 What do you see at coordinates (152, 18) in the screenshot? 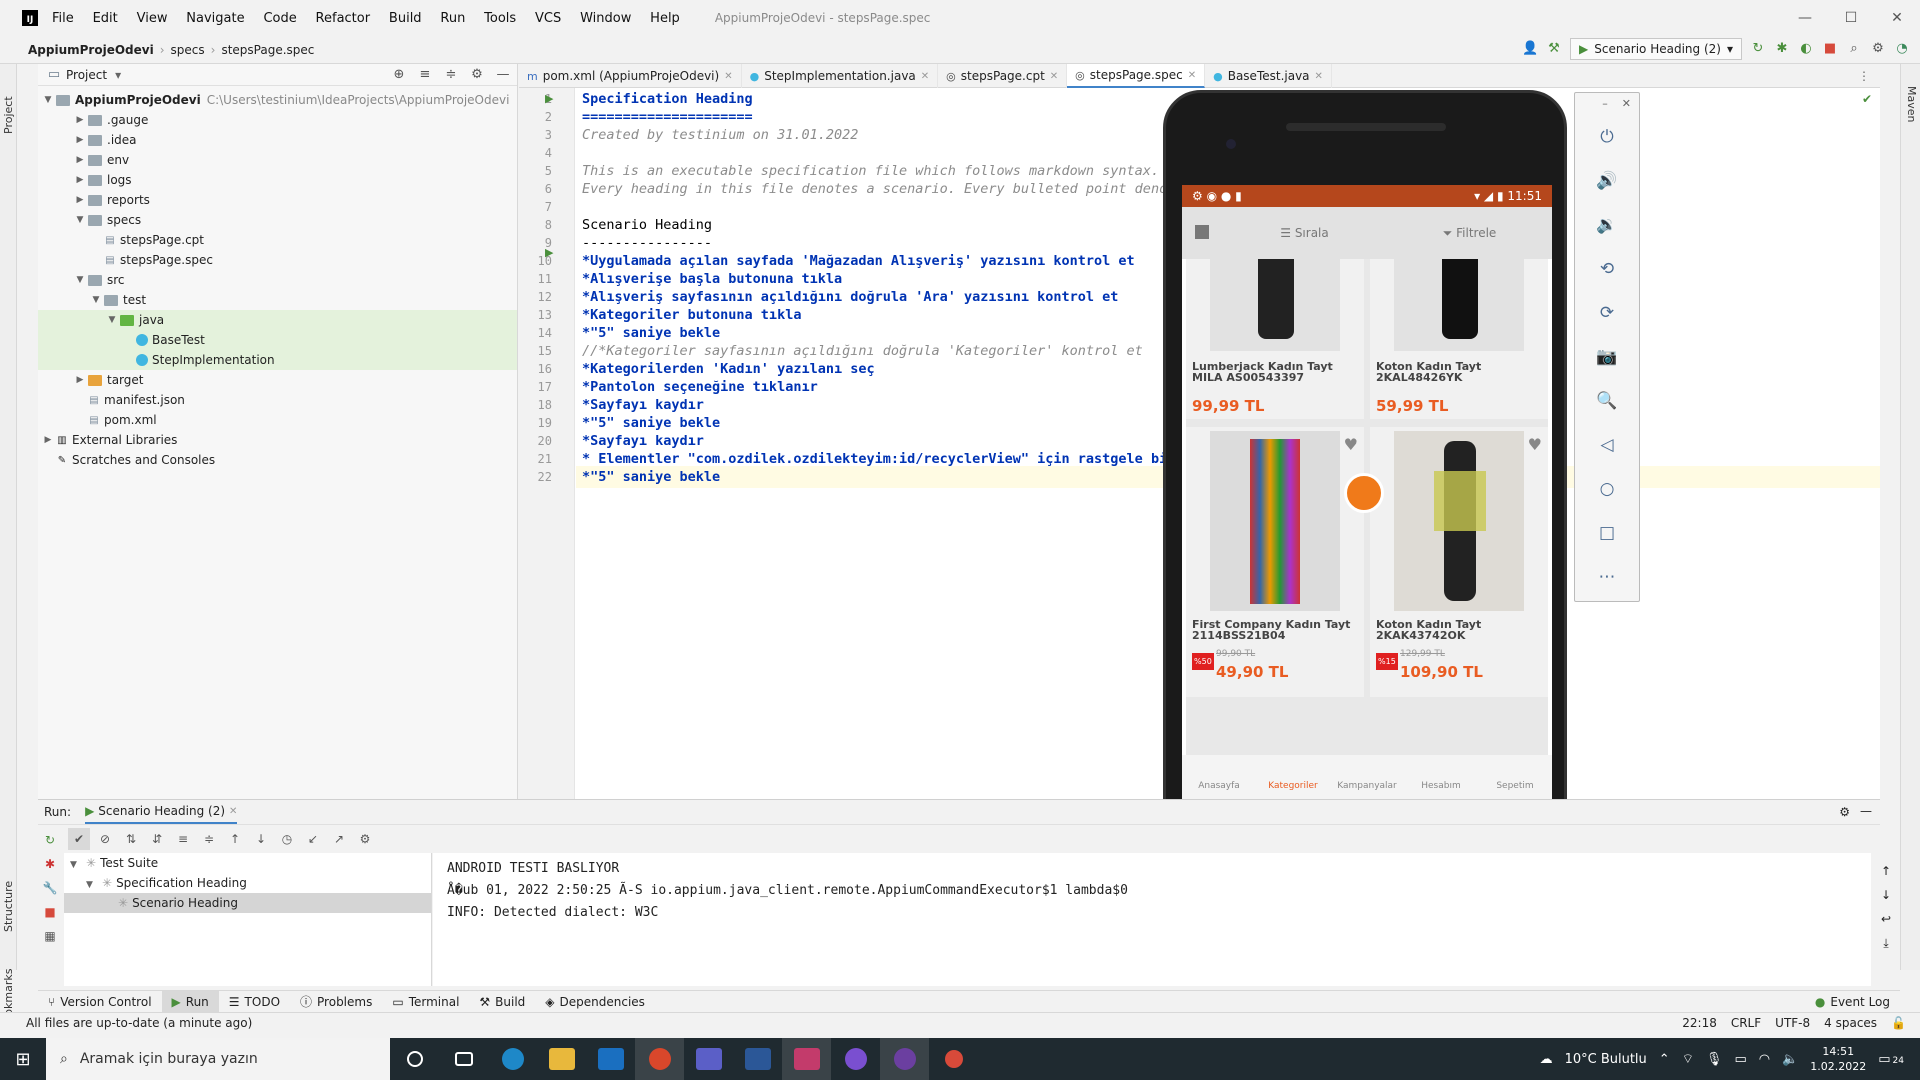
I see `menu-view: View` at bounding box center [152, 18].